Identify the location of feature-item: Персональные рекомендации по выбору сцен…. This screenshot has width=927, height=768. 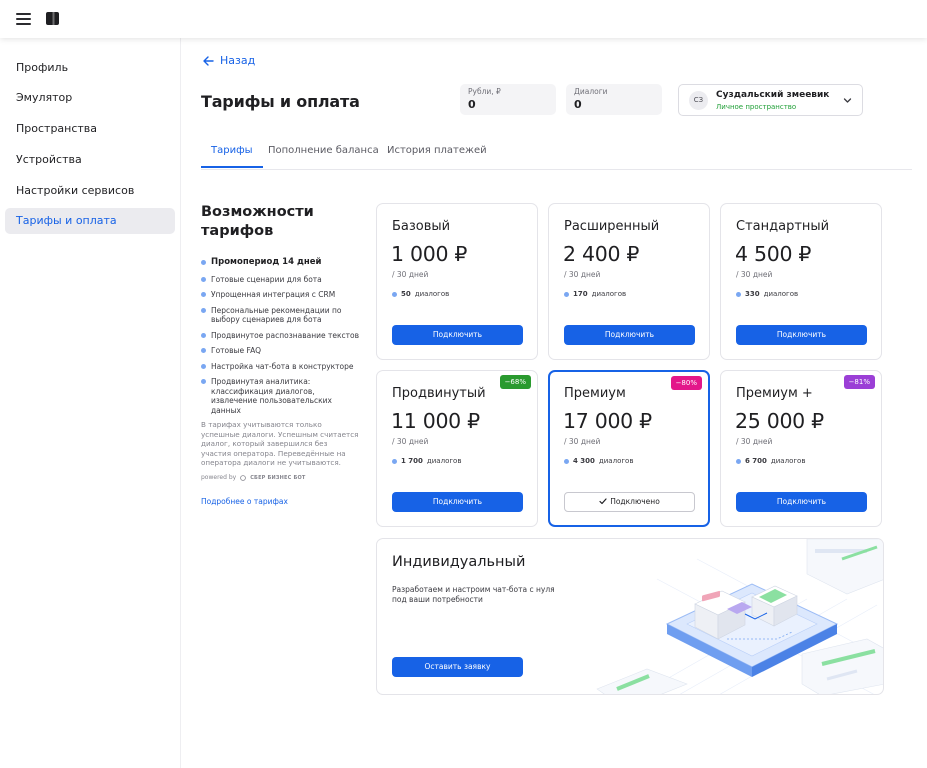
(281, 315).